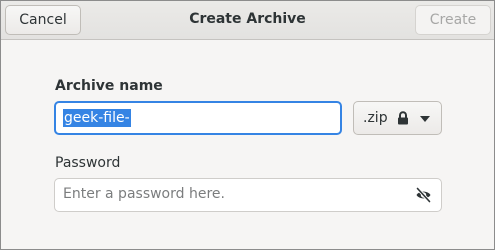 This screenshot has height=250, width=495. Describe the element at coordinates (423, 195) in the screenshot. I see `eye-crossed-icon` at that location.